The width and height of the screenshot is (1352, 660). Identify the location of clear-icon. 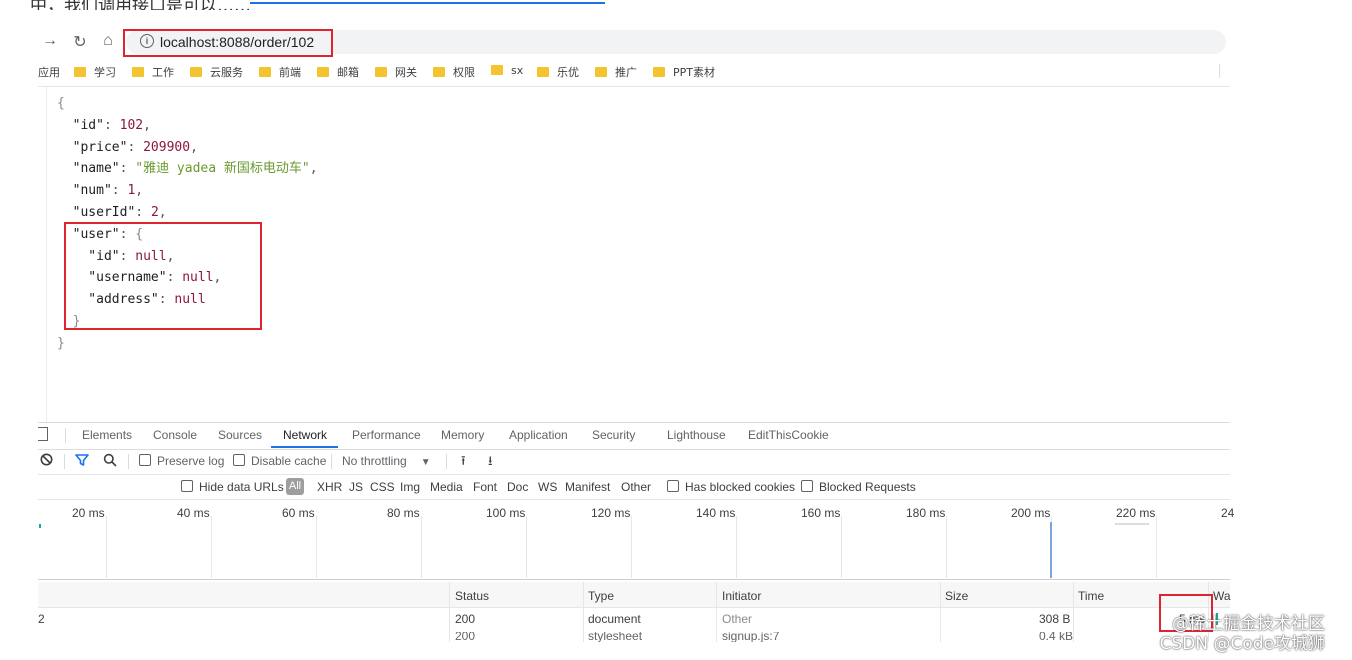
(46, 461).